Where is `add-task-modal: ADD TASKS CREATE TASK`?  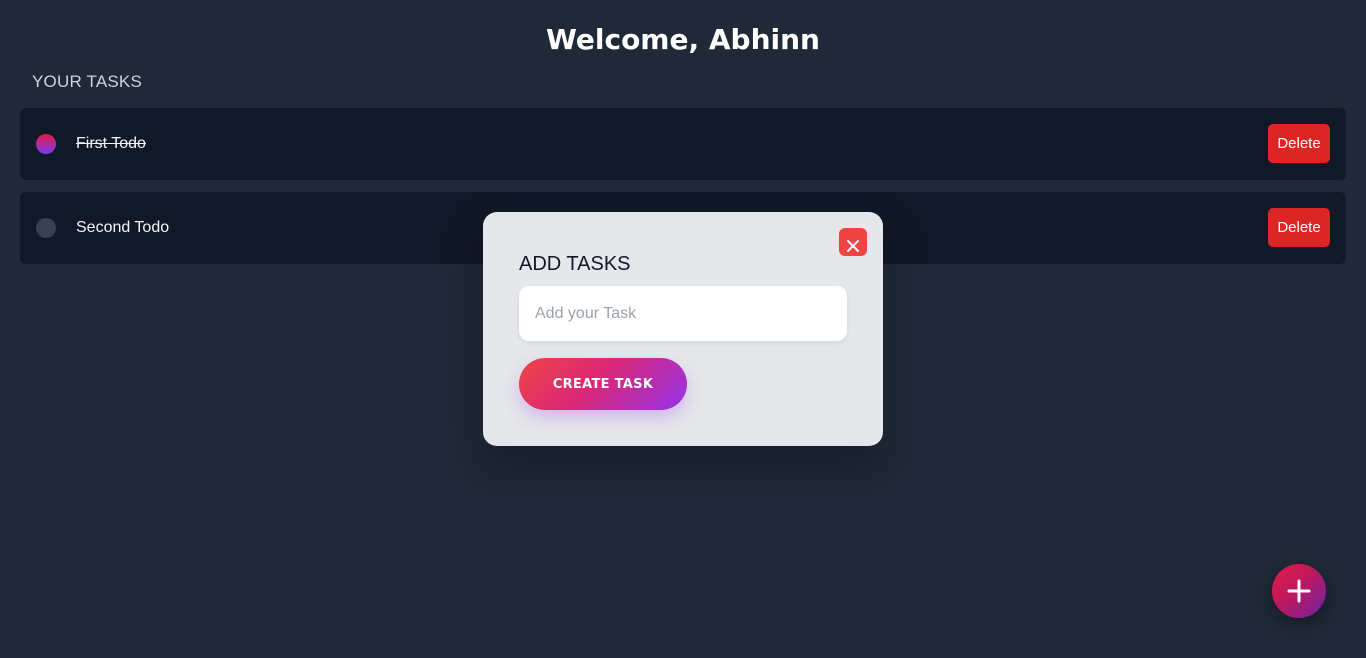
add-task-modal: ADD TASKS CREATE TASK is located at coordinates (683, 329).